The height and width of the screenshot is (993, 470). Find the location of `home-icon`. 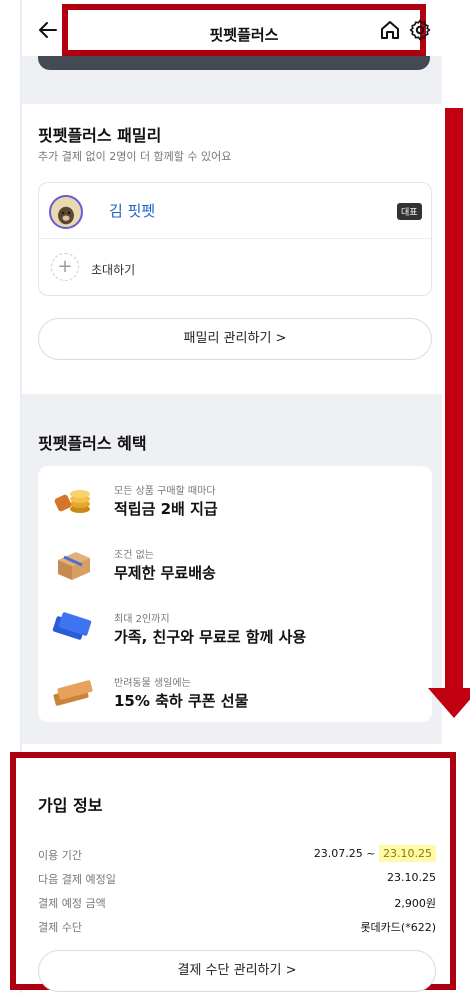

home-icon is located at coordinates (390, 30).